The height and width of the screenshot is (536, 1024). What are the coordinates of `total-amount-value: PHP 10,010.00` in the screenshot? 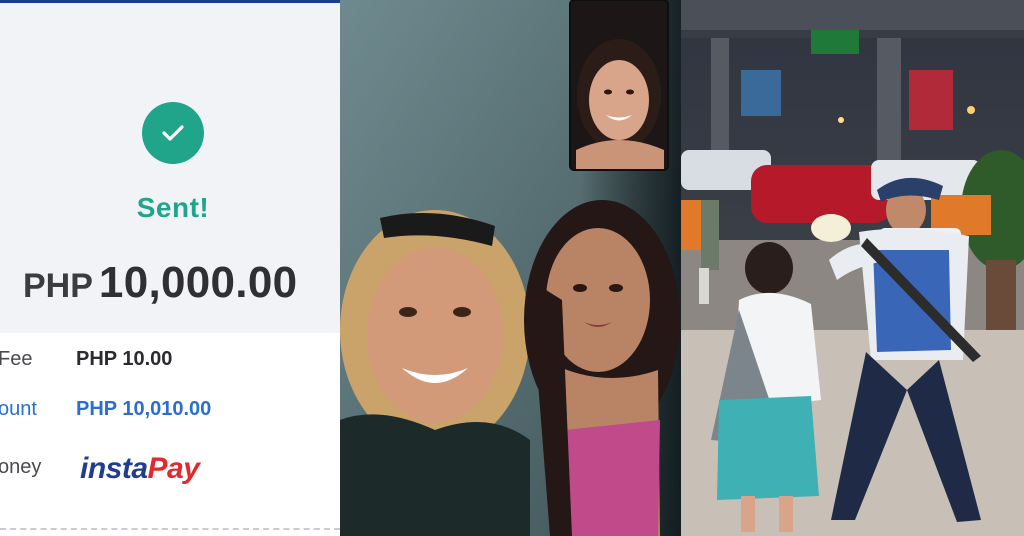 It's located at (144, 409).